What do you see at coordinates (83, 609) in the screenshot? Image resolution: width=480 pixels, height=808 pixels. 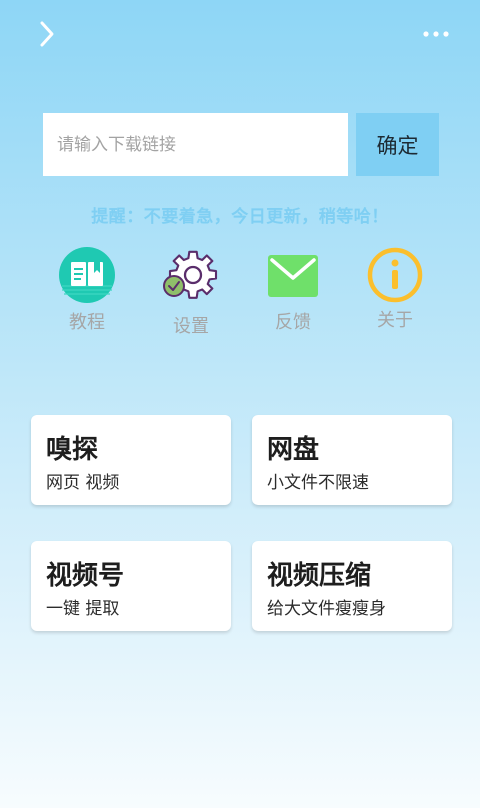 I see `card-video-account-subtitle: 一键 提取` at bounding box center [83, 609].